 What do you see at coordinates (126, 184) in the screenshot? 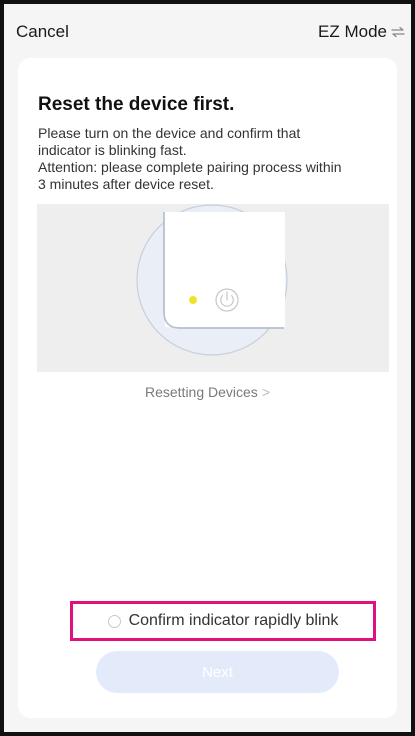
I see `instruction-line: 3 minutes after device reset.` at bounding box center [126, 184].